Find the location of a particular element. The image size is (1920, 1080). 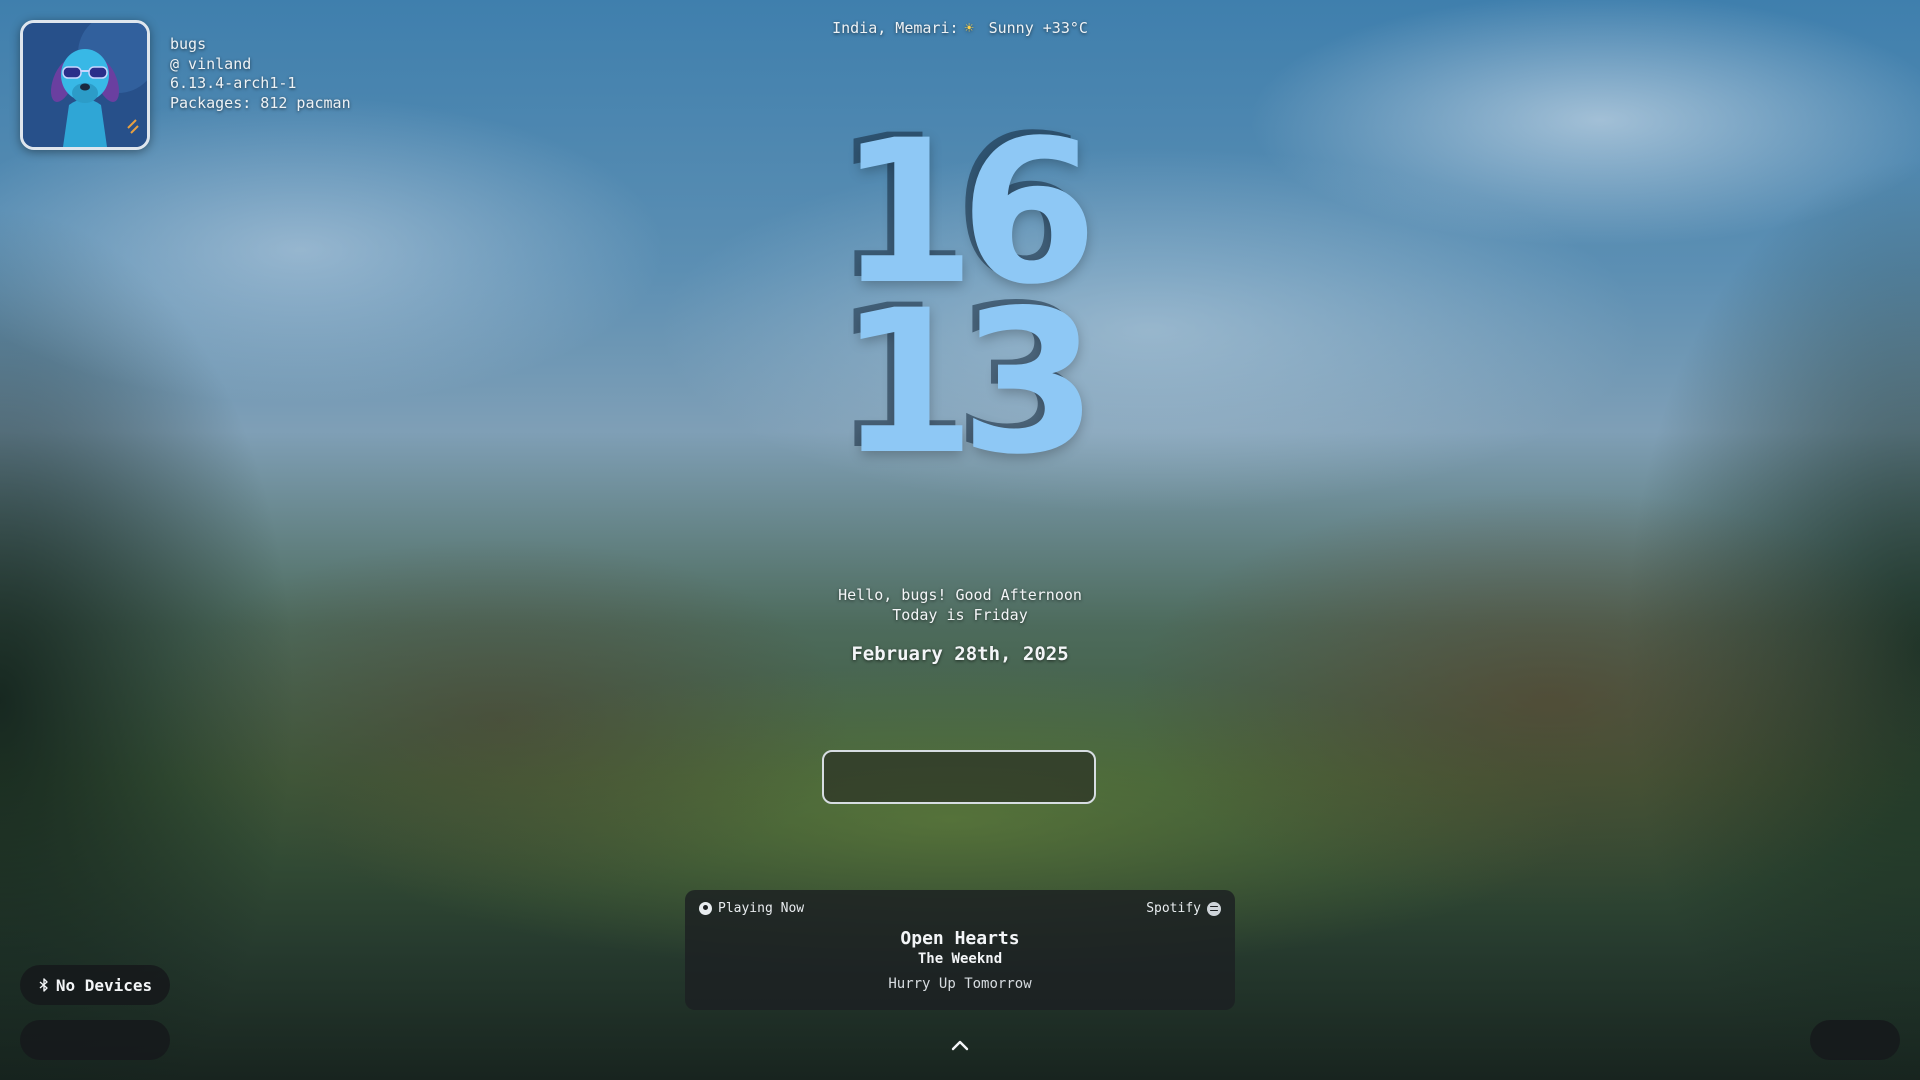

track-artist: The Weeknd is located at coordinates (960, 959).